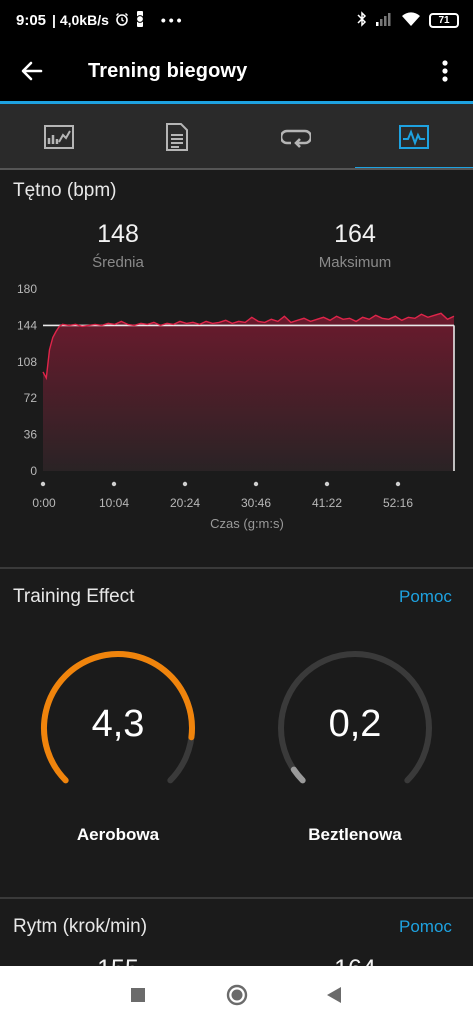 The image size is (473, 1024). Describe the element at coordinates (256, 503) in the screenshot. I see `chart-x-tick-label: 30:46` at that location.